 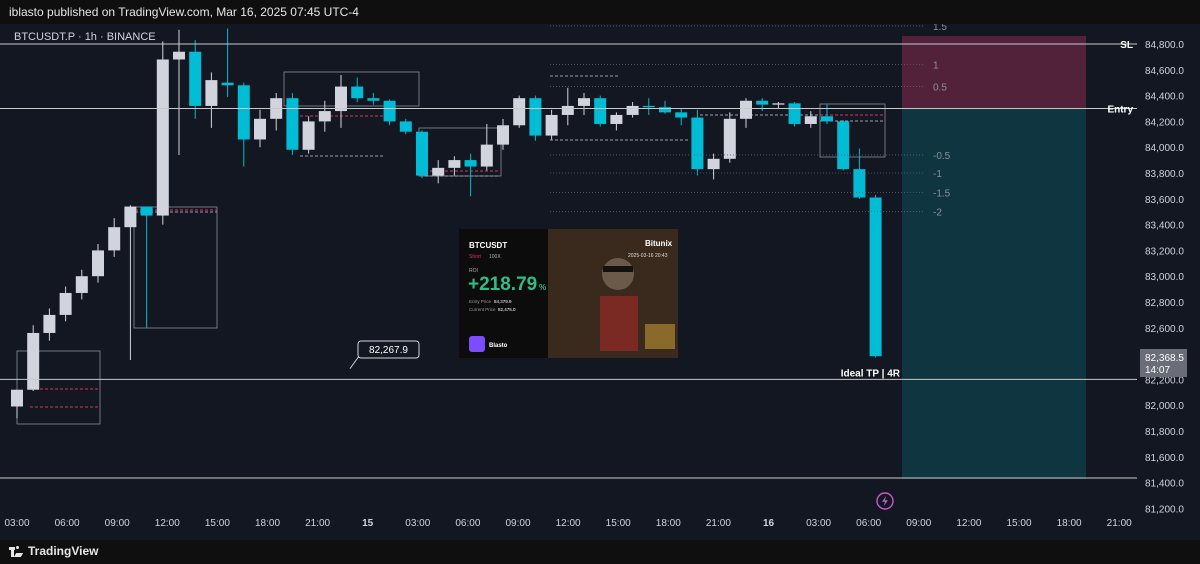 I want to click on footer-brand: TradingView, so click(x=63, y=551).